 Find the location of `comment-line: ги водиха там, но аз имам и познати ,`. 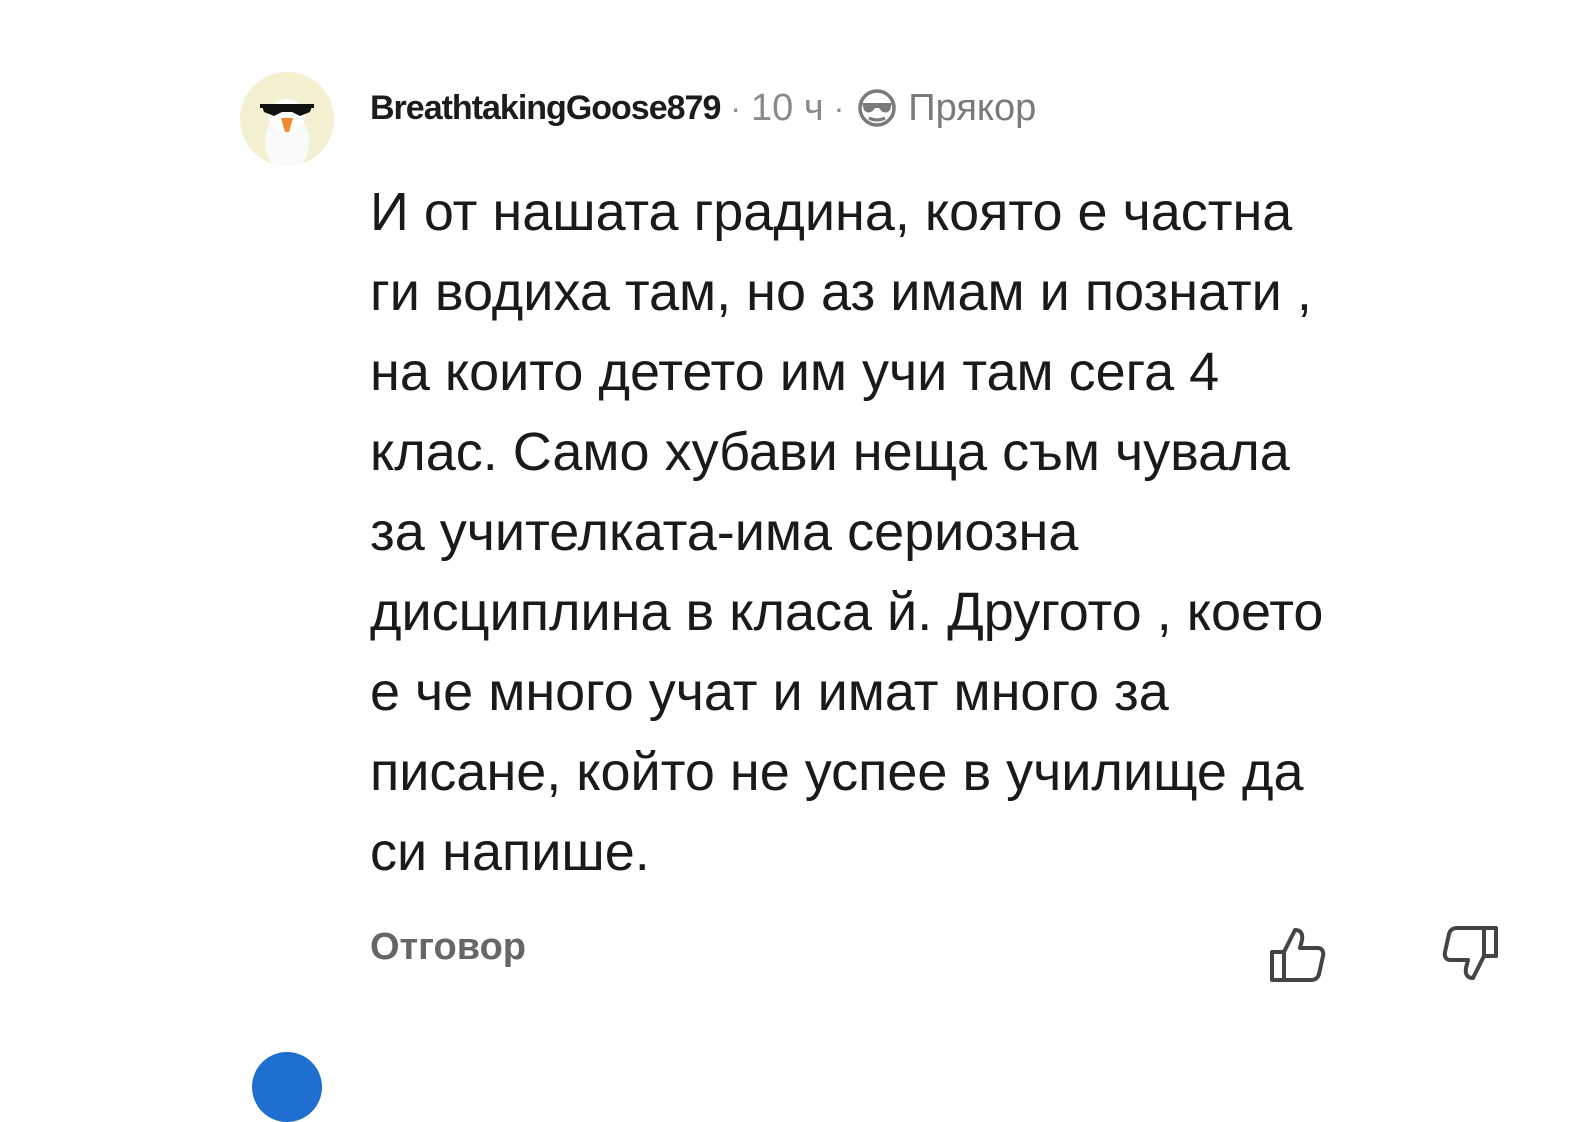

comment-line: ги водиха там, но аз имам и познати , is located at coordinates (841, 292).